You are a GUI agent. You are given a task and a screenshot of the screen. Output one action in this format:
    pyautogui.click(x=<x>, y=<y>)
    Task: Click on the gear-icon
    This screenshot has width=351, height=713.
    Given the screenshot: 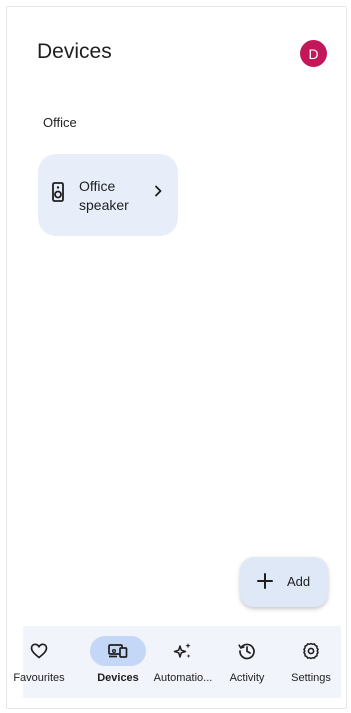 What is the action you would take?
    pyautogui.click(x=311, y=651)
    